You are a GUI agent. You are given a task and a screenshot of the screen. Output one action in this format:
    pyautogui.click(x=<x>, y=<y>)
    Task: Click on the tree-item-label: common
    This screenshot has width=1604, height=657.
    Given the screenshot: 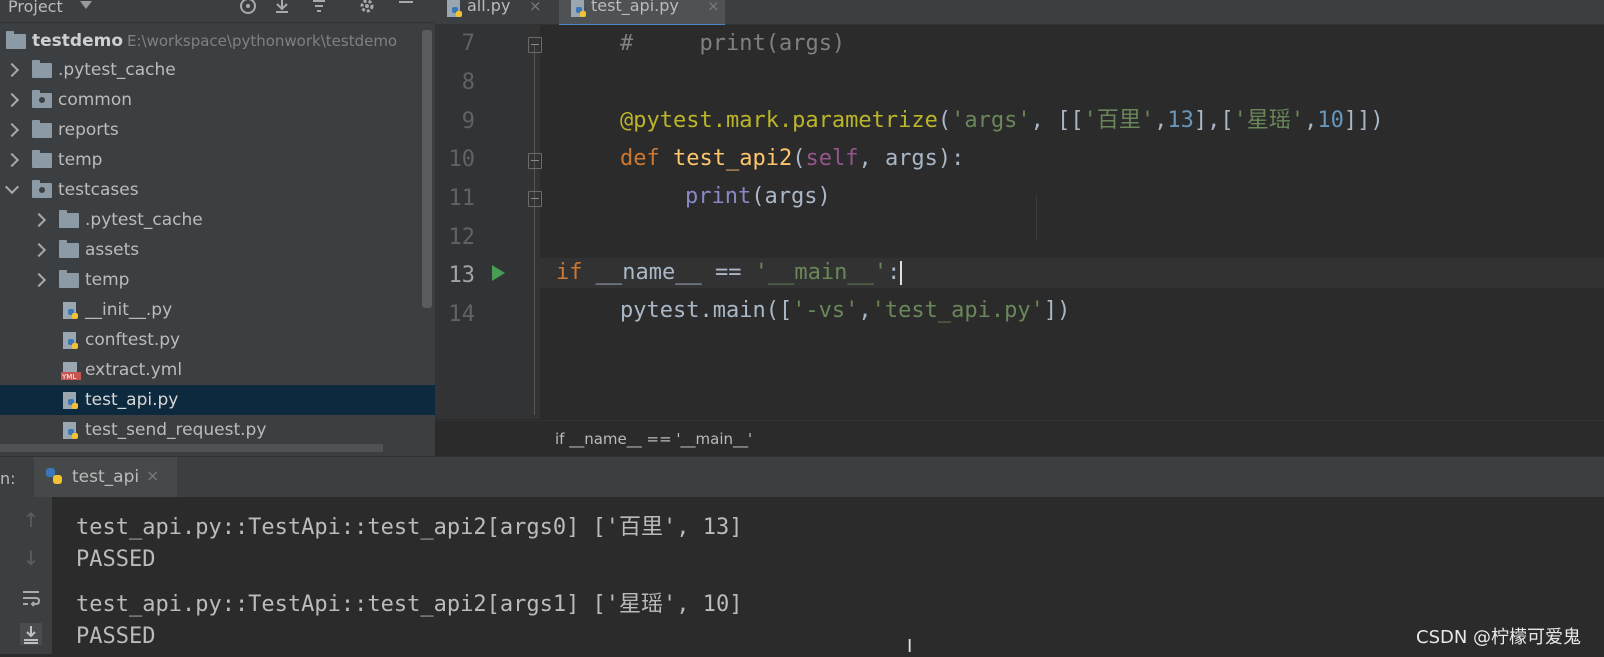 What is the action you would take?
    pyautogui.click(x=95, y=100)
    